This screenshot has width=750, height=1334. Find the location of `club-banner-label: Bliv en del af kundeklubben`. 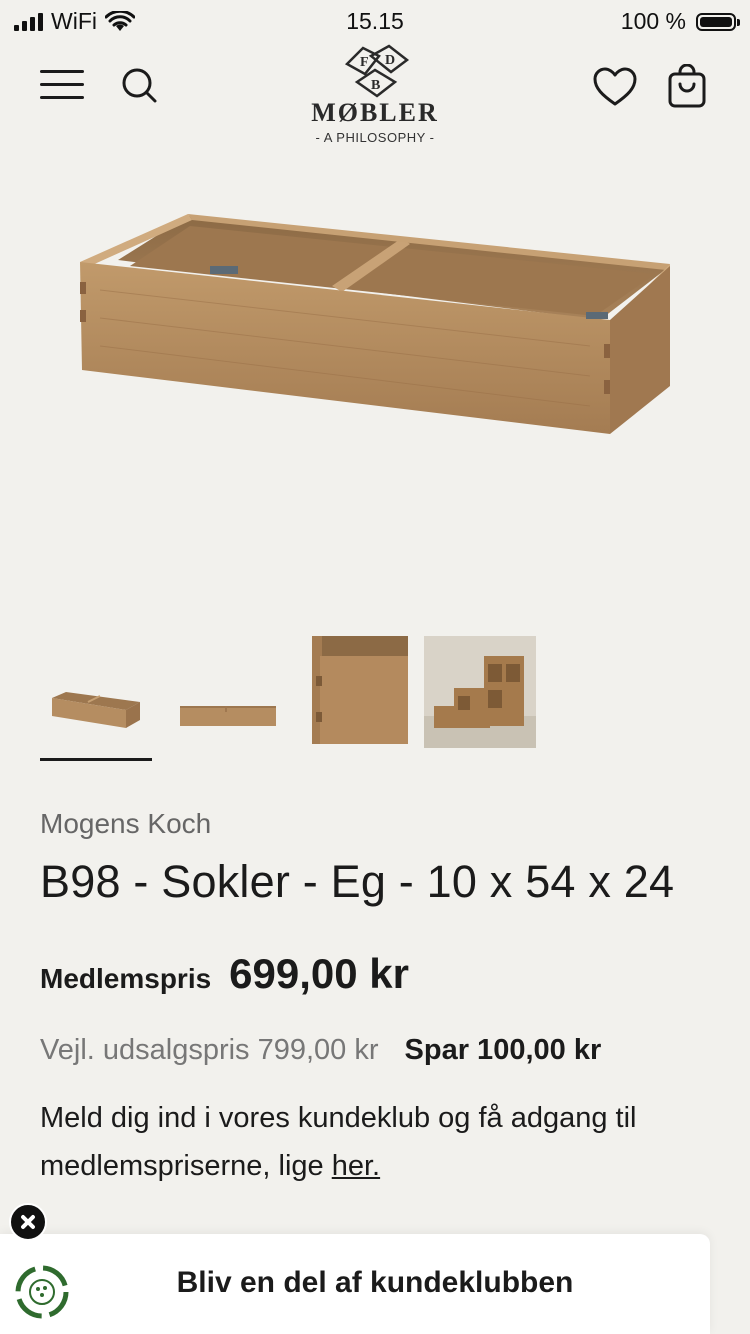

club-banner-label: Bliv en del af kundeklubben is located at coordinates (375, 1282).